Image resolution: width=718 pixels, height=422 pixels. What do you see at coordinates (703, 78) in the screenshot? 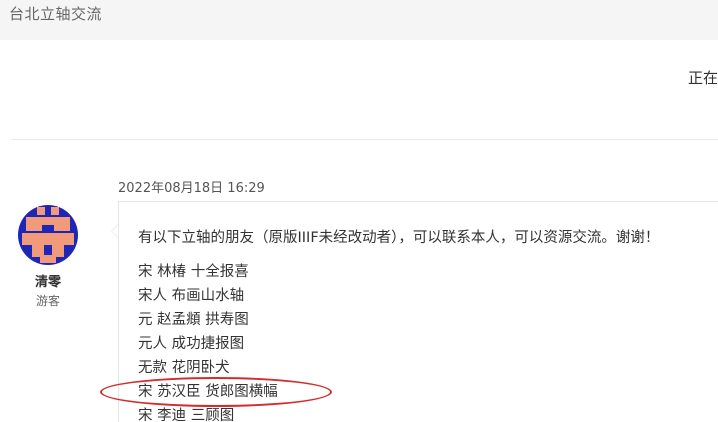
I see `status-text: 正在` at bounding box center [703, 78].